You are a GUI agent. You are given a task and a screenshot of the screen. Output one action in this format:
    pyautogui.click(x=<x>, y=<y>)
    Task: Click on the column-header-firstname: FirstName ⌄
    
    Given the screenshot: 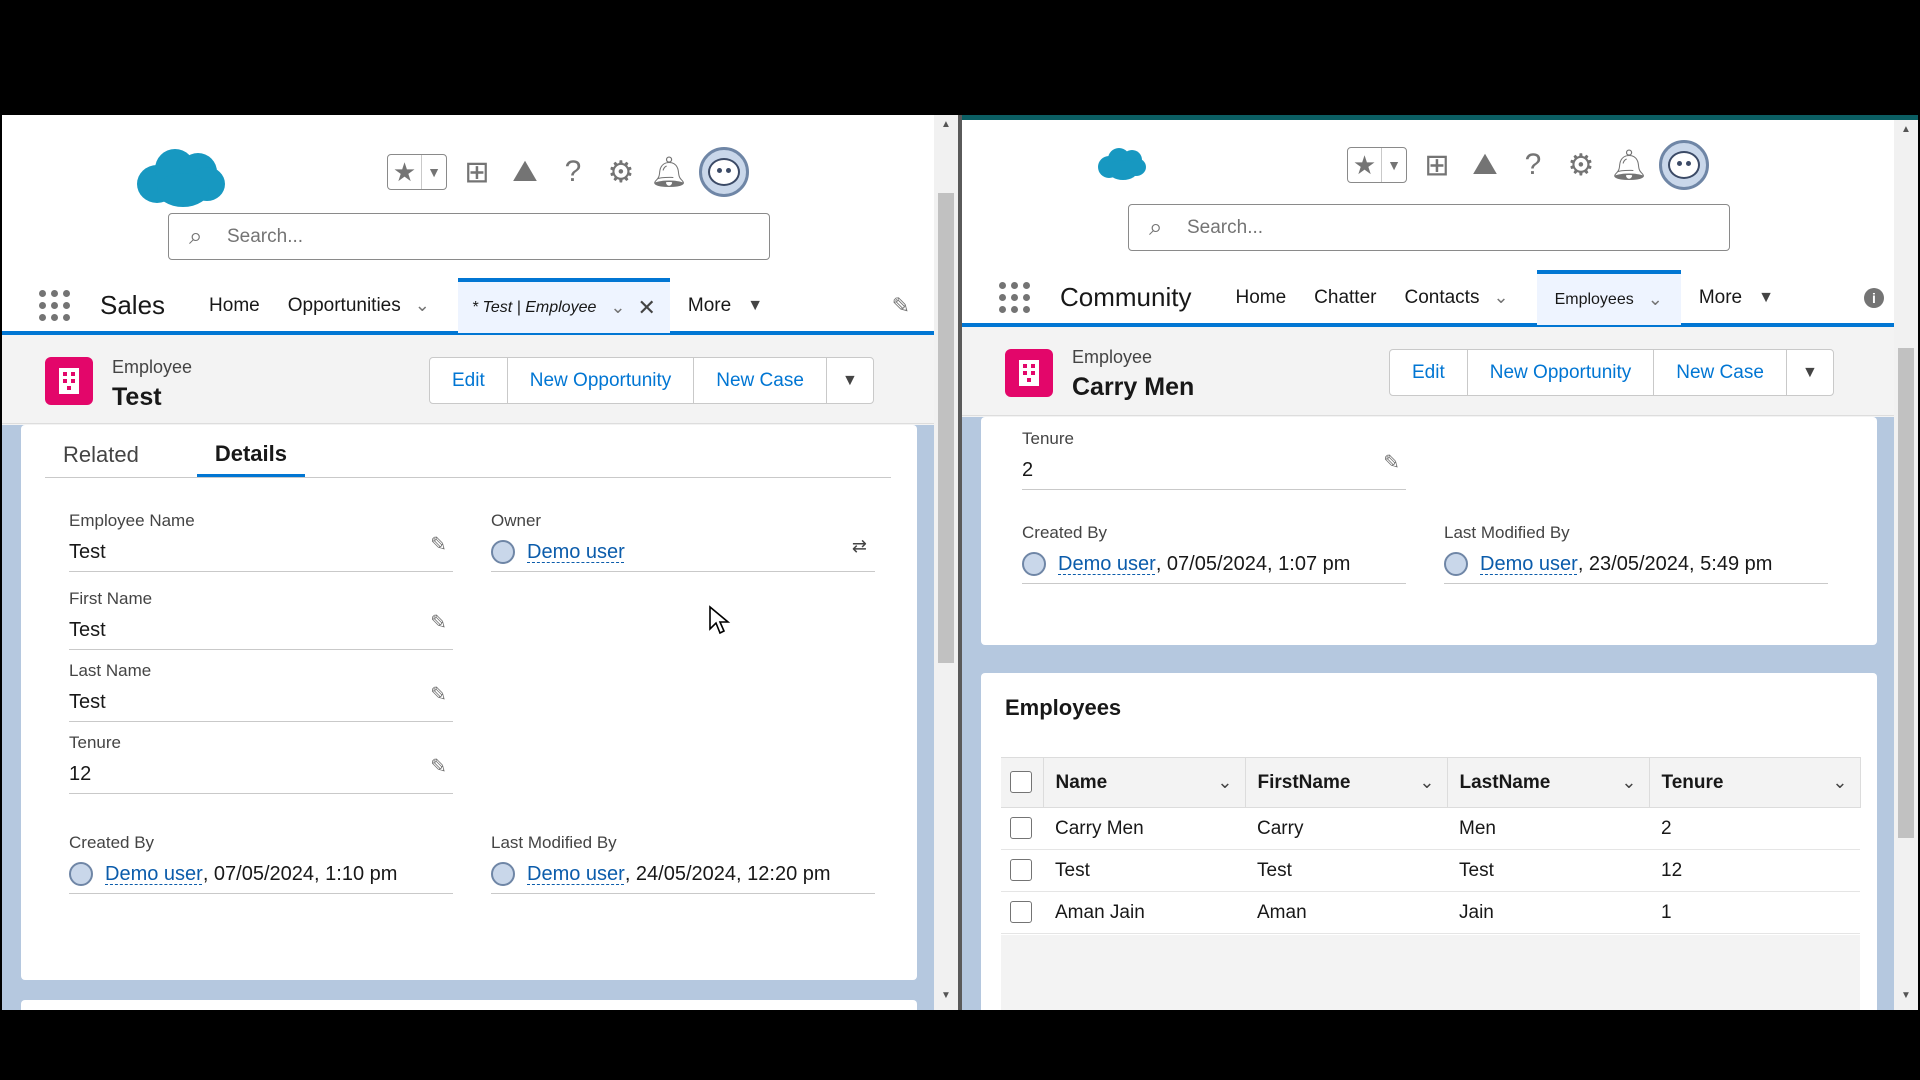 What is the action you would take?
    pyautogui.click(x=1346, y=782)
    